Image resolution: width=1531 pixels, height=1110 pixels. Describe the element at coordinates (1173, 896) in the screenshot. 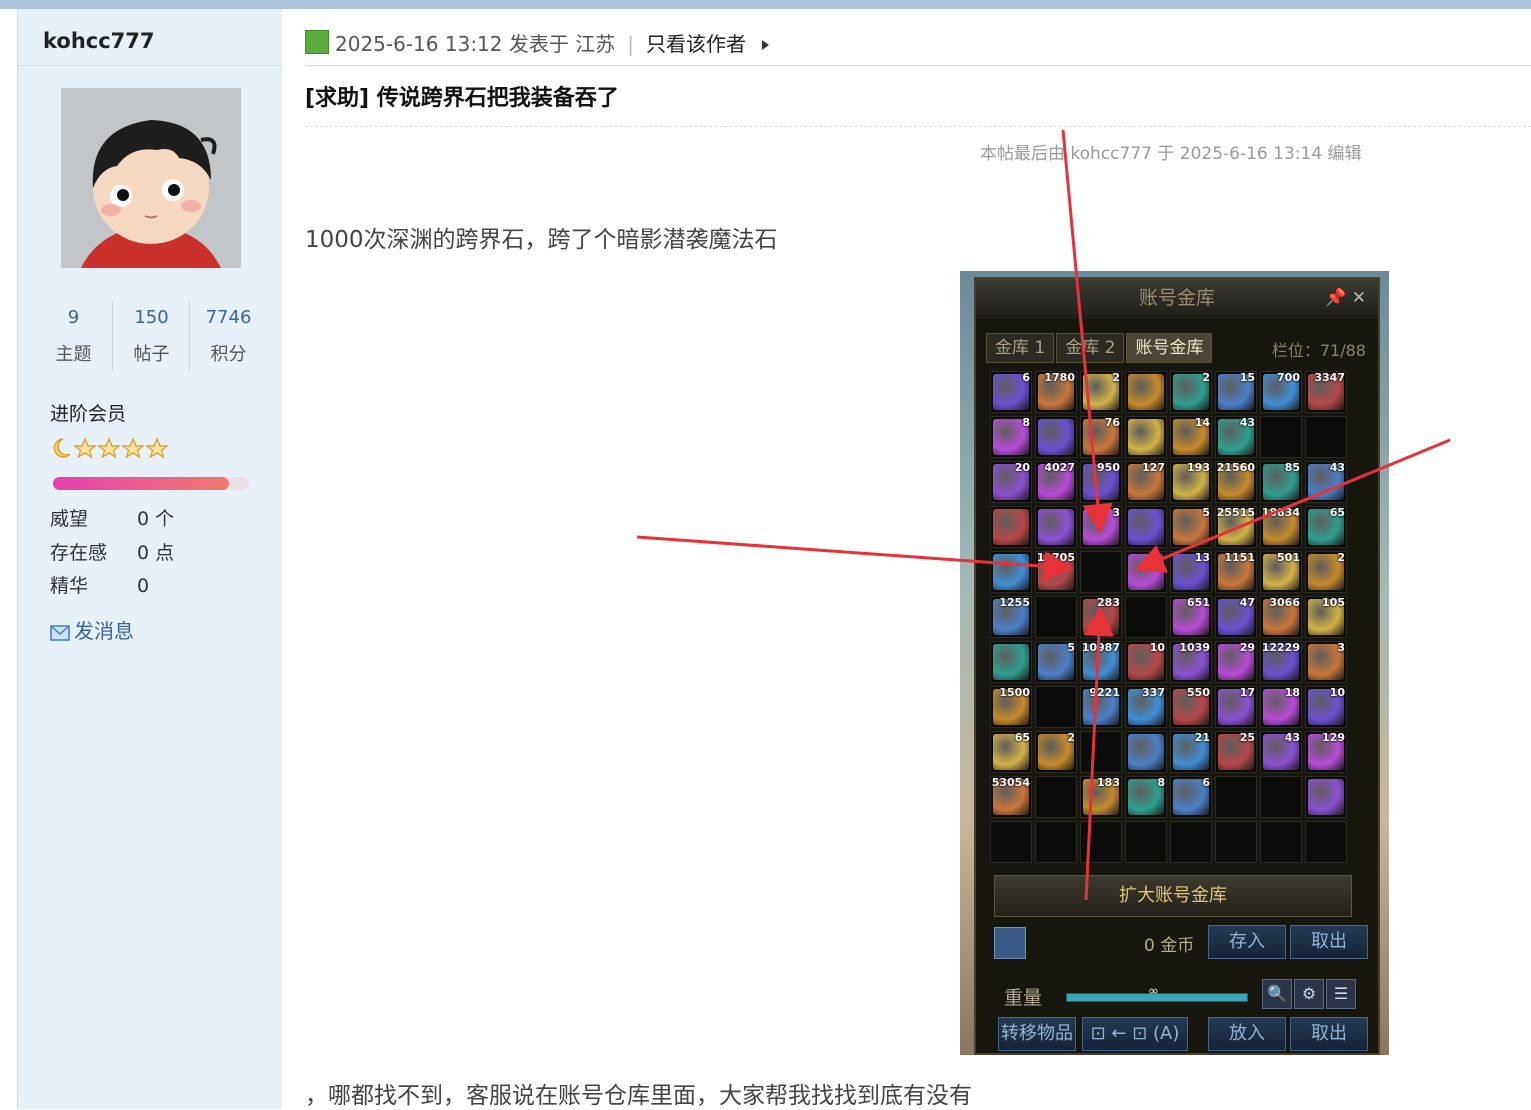

I see `expand-vault-button: 扩大账号金库` at that location.